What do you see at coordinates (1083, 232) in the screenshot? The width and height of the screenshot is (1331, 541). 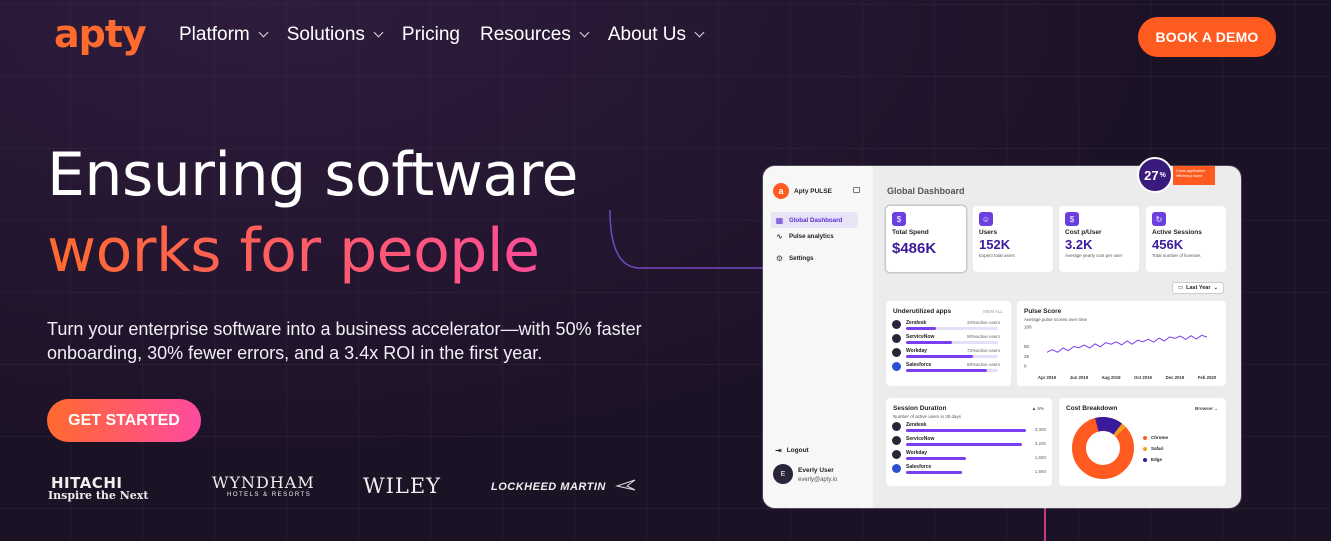 I see `kpi-label: Cost p/User` at bounding box center [1083, 232].